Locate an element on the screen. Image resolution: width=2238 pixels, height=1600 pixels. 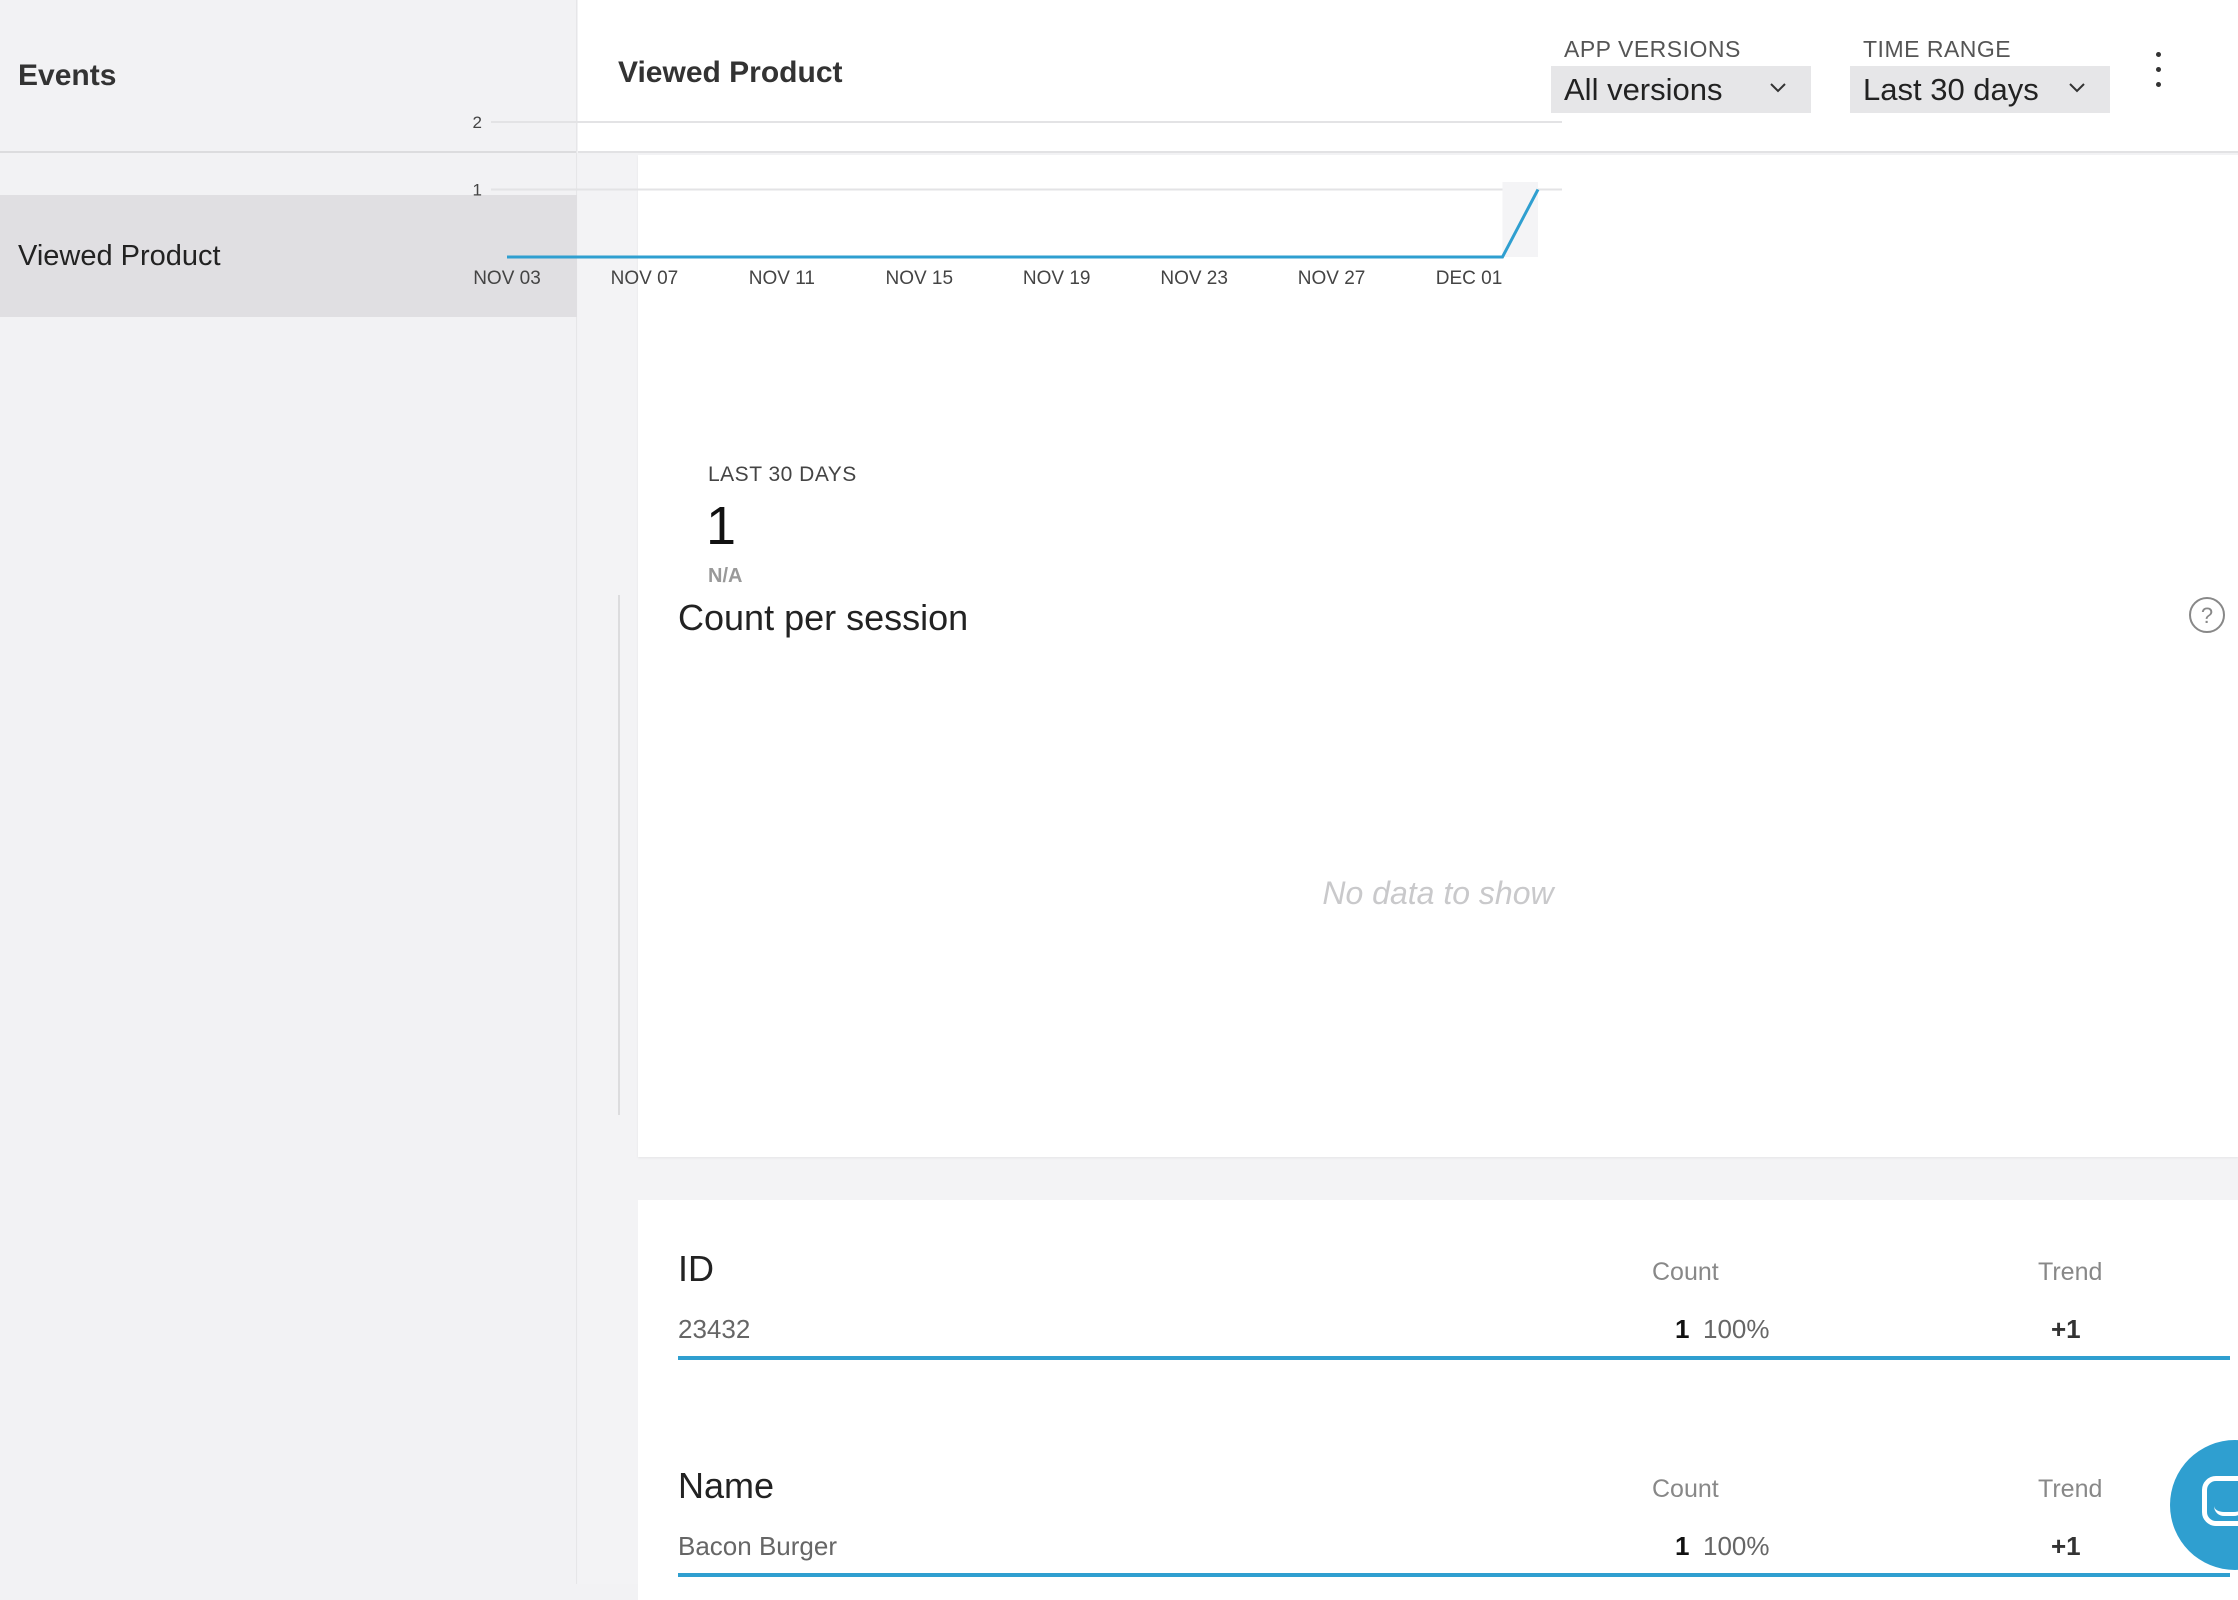
row-label: Bacon Burger is located at coordinates (757, 1546).